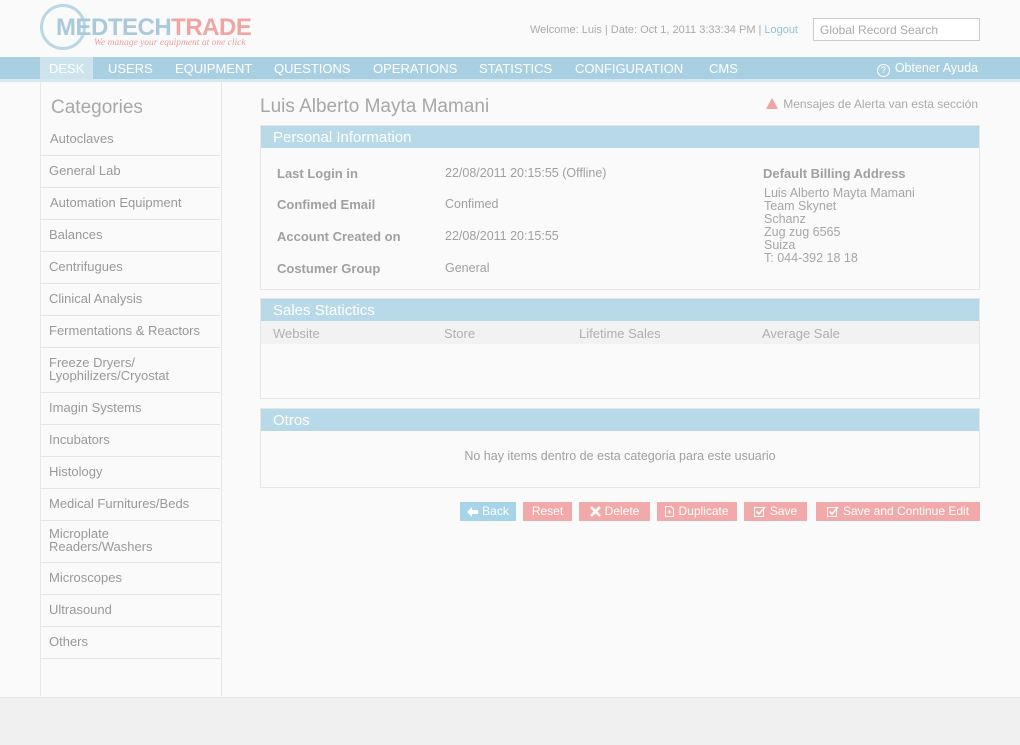  What do you see at coordinates (312, 68) in the screenshot?
I see `nav-questions: QUESTIONS` at bounding box center [312, 68].